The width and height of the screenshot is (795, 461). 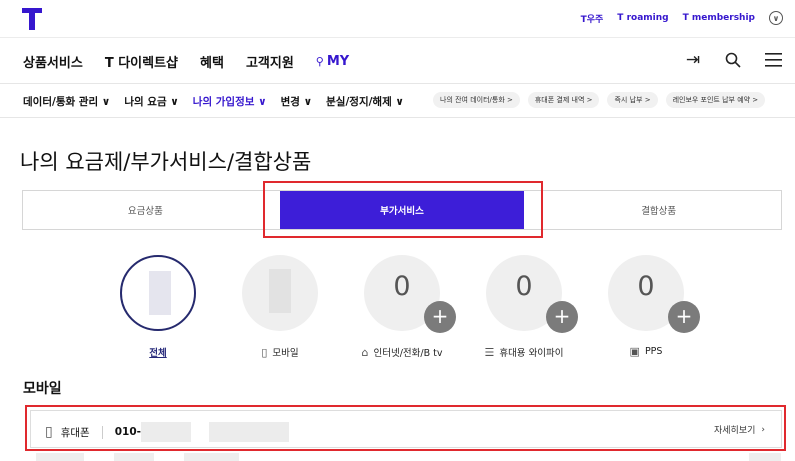 I want to click on gnb-item-products: 상품서비스, so click(x=53, y=61).